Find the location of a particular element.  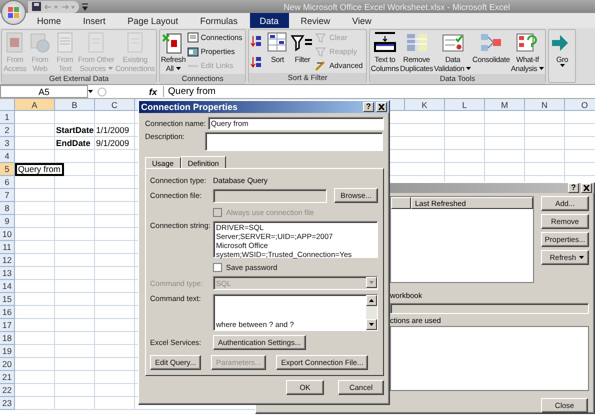

formula-field: Query from is located at coordinates (379, 91).